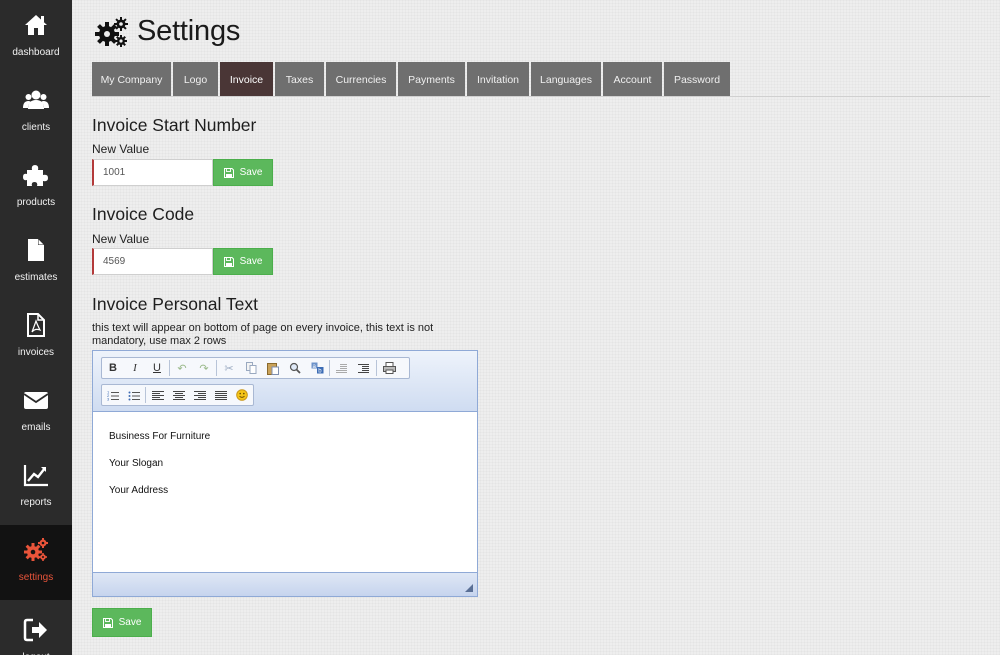  I want to click on outdent-icon, so click(342, 368).